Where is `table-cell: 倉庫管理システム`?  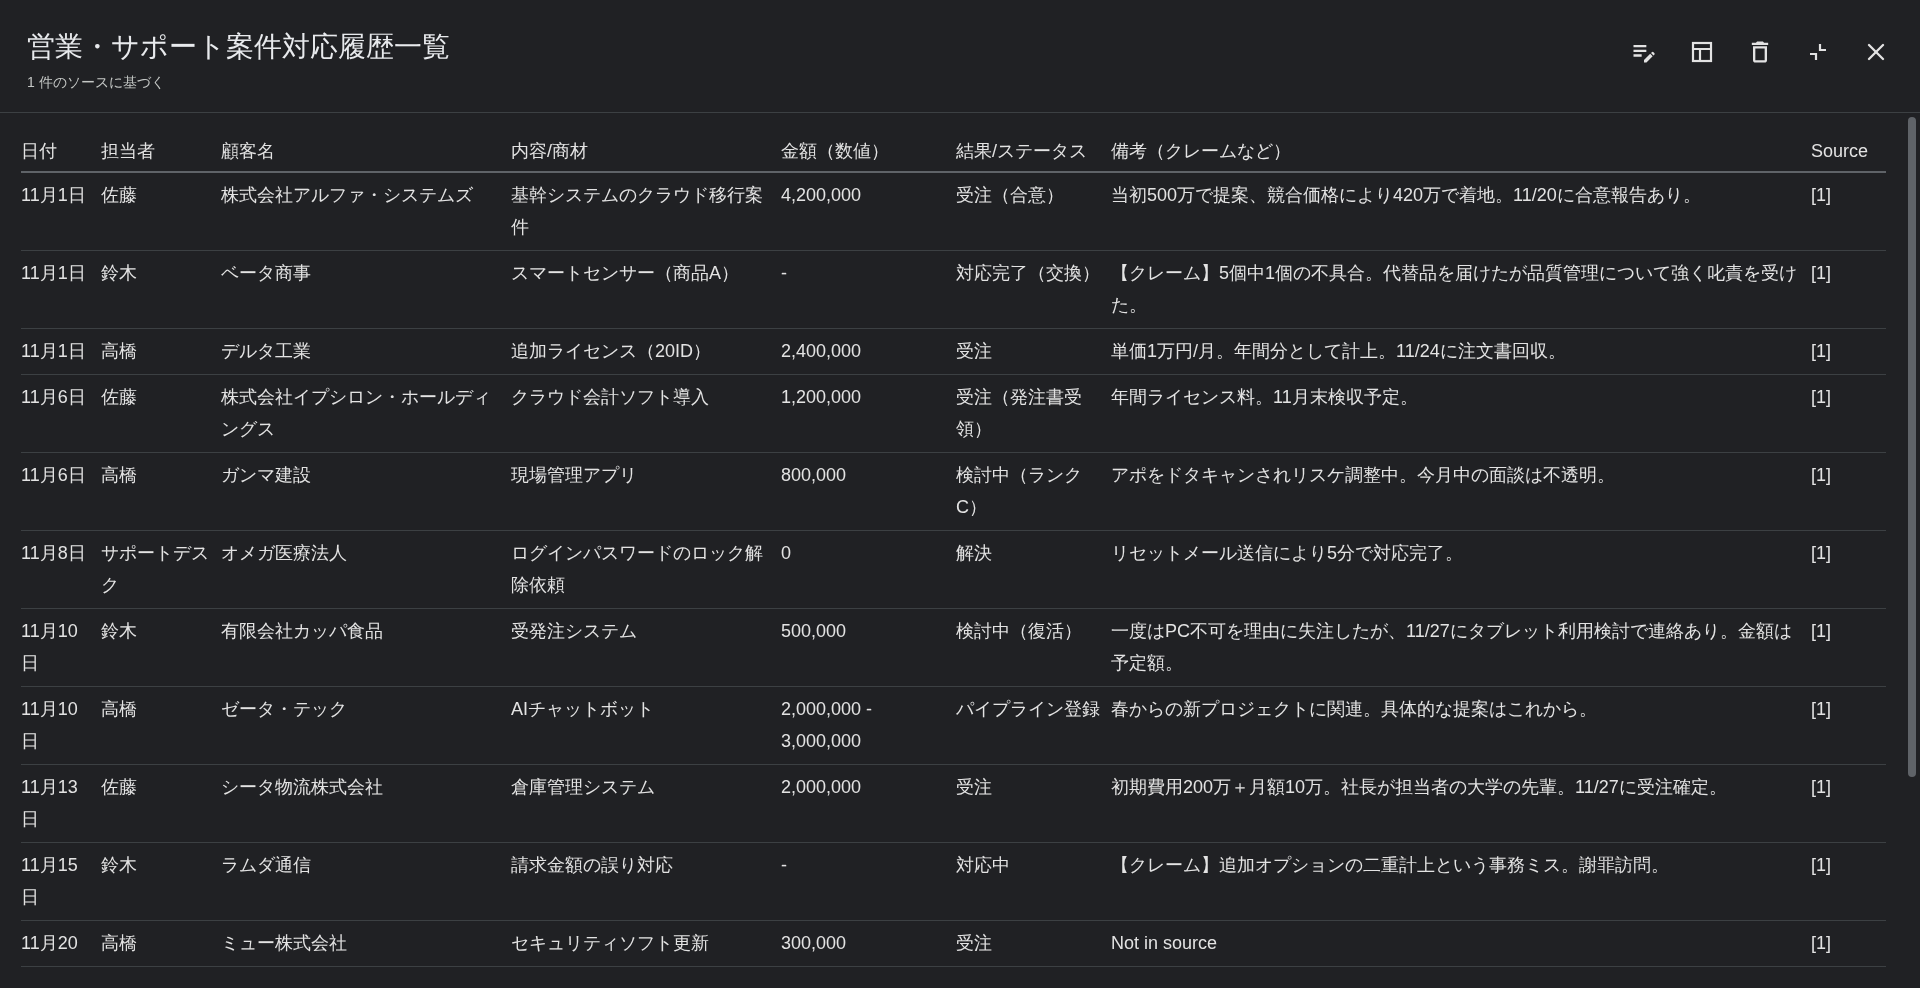
table-cell: 倉庫管理システム is located at coordinates (646, 803).